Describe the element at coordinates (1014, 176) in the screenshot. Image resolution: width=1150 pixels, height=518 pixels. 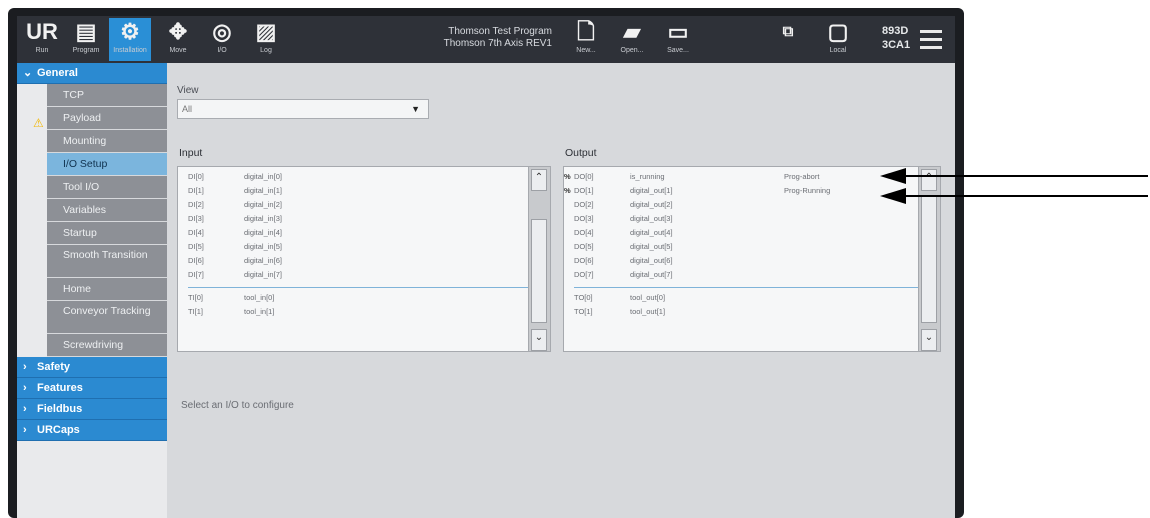
I see `annotation-arrow-top` at that location.